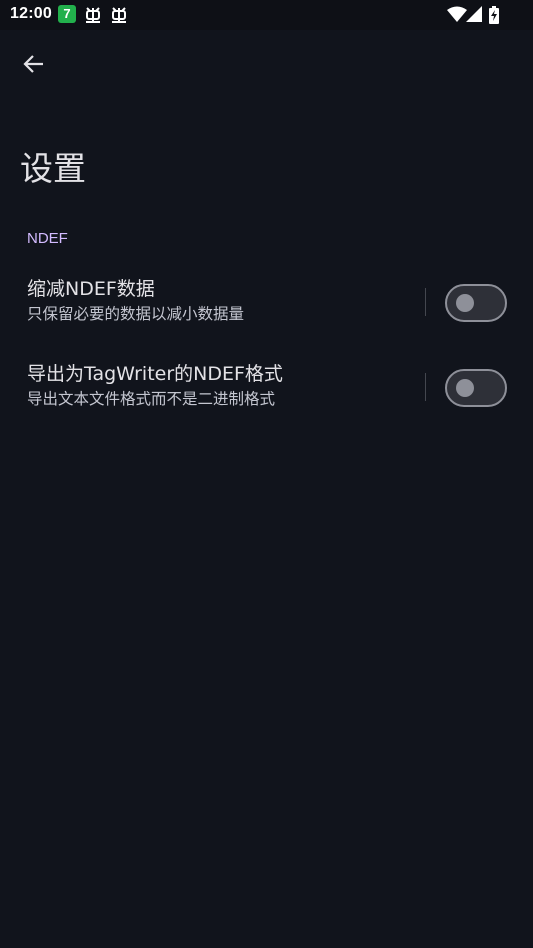 This screenshot has height=948, width=533. What do you see at coordinates (266, 302) in the screenshot?
I see `pref-shrink-ndef: 缩减NDEF数据 只保留必要的数据以减小数据量` at bounding box center [266, 302].